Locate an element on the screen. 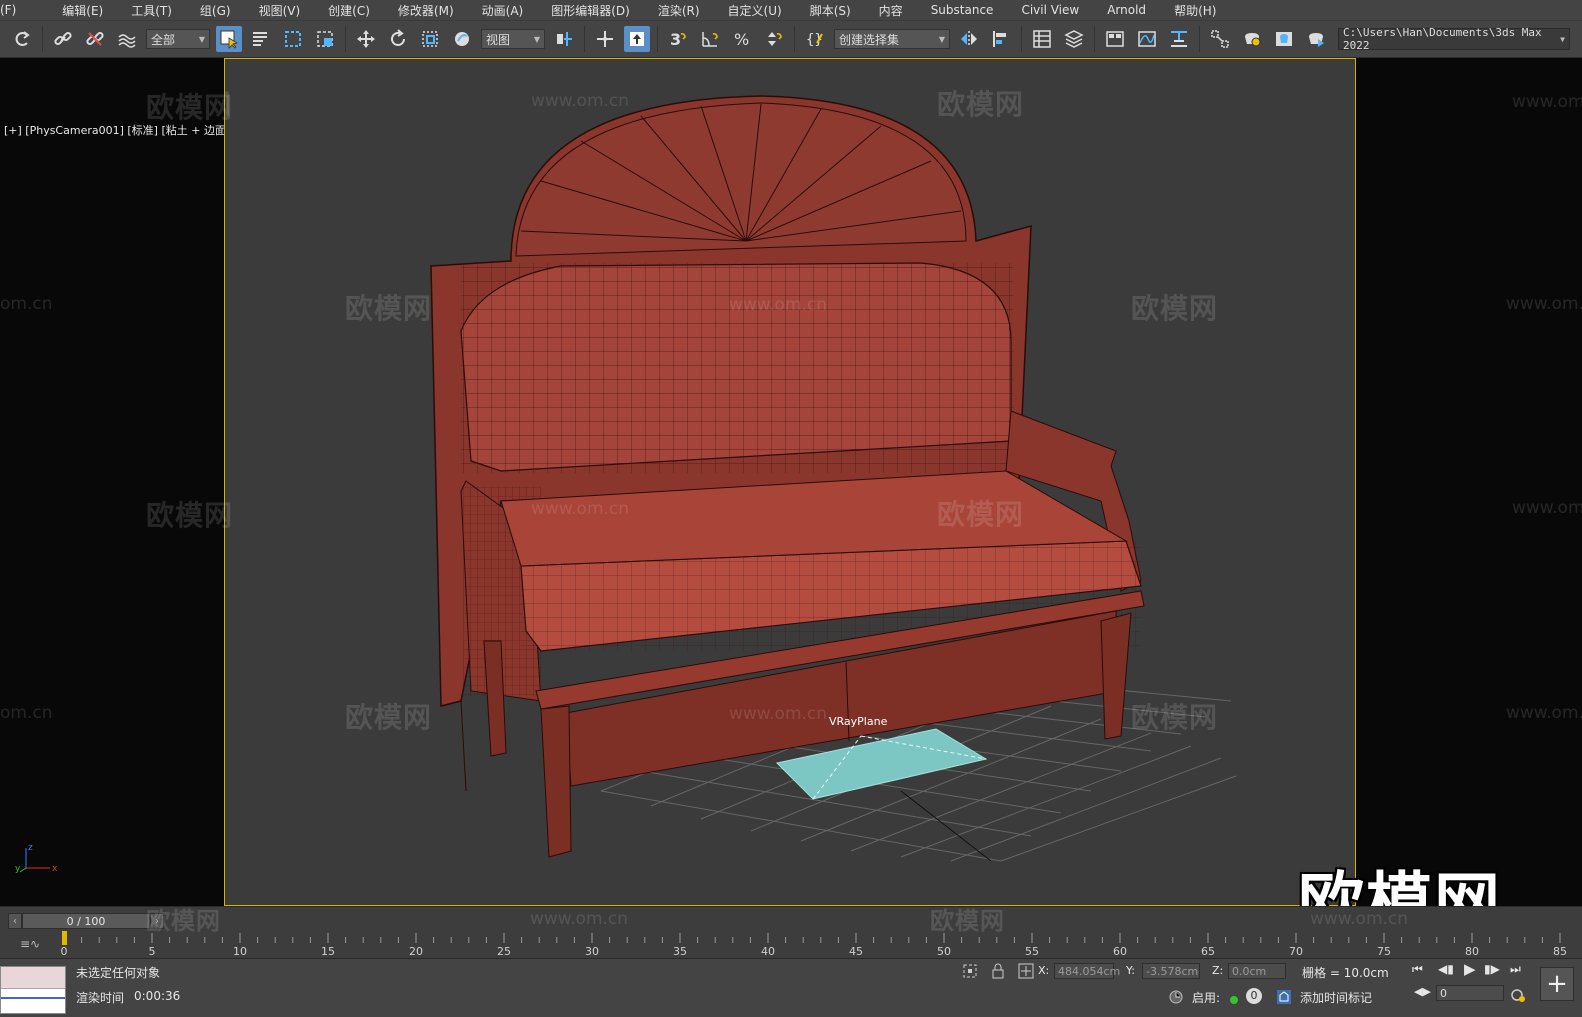  trackbar-tick-label: 60 is located at coordinates (1120, 951).